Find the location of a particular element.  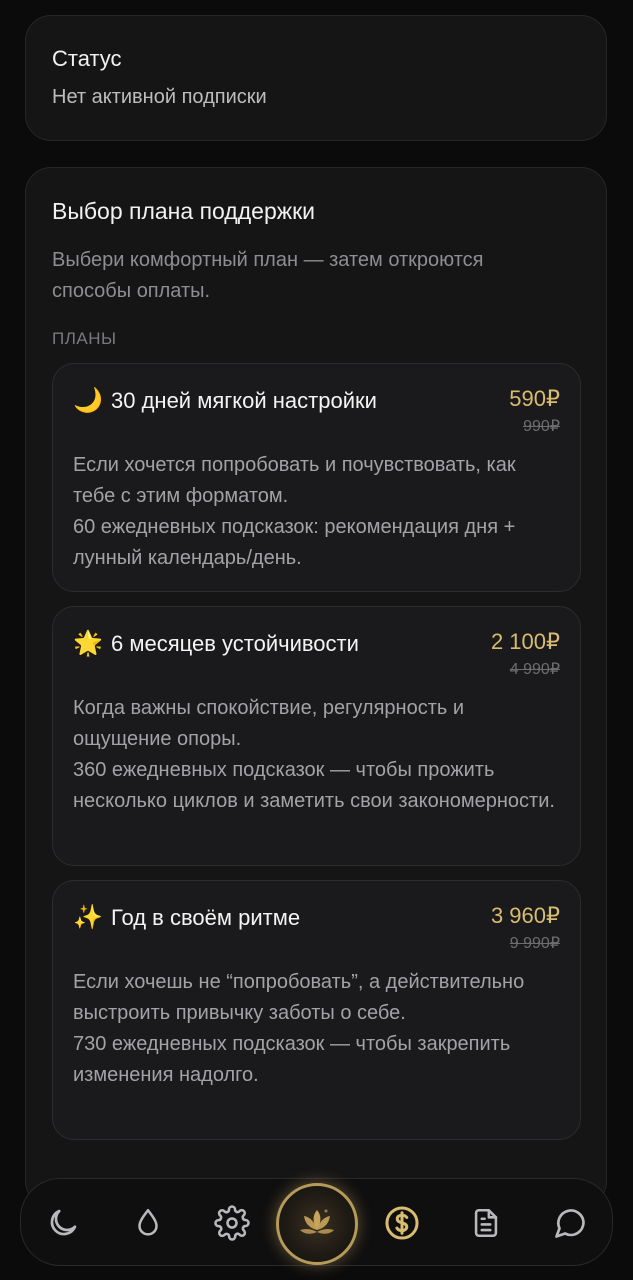

plan-name: 30 дней мягкой настройки is located at coordinates (244, 400).